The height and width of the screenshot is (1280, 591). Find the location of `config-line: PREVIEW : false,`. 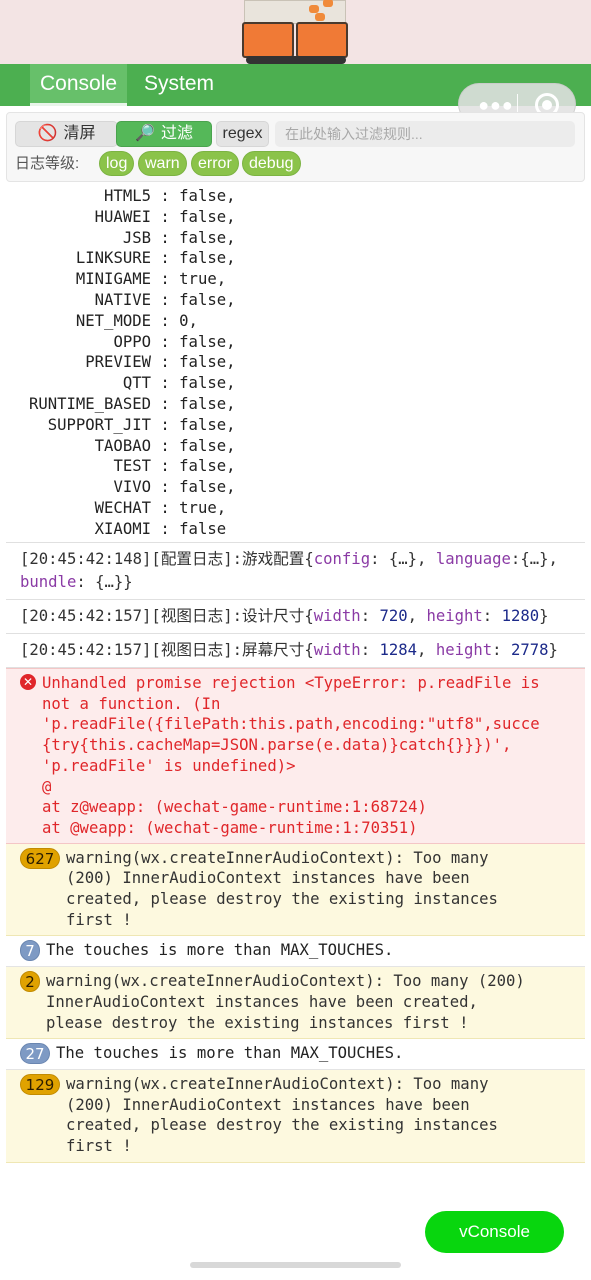

config-line: PREVIEW : false, is located at coordinates (160, 362).